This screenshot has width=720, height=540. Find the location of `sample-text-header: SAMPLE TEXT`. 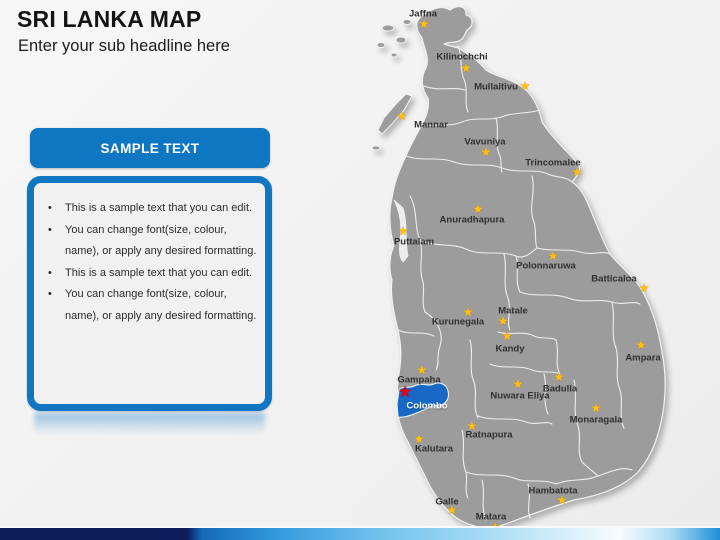

sample-text-header: SAMPLE TEXT is located at coordinates (150, 148).